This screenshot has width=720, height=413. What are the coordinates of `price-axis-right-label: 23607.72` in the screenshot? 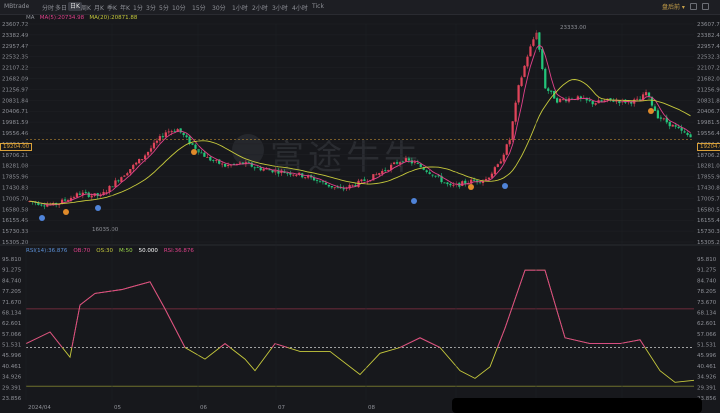 It's located at (708, 25).